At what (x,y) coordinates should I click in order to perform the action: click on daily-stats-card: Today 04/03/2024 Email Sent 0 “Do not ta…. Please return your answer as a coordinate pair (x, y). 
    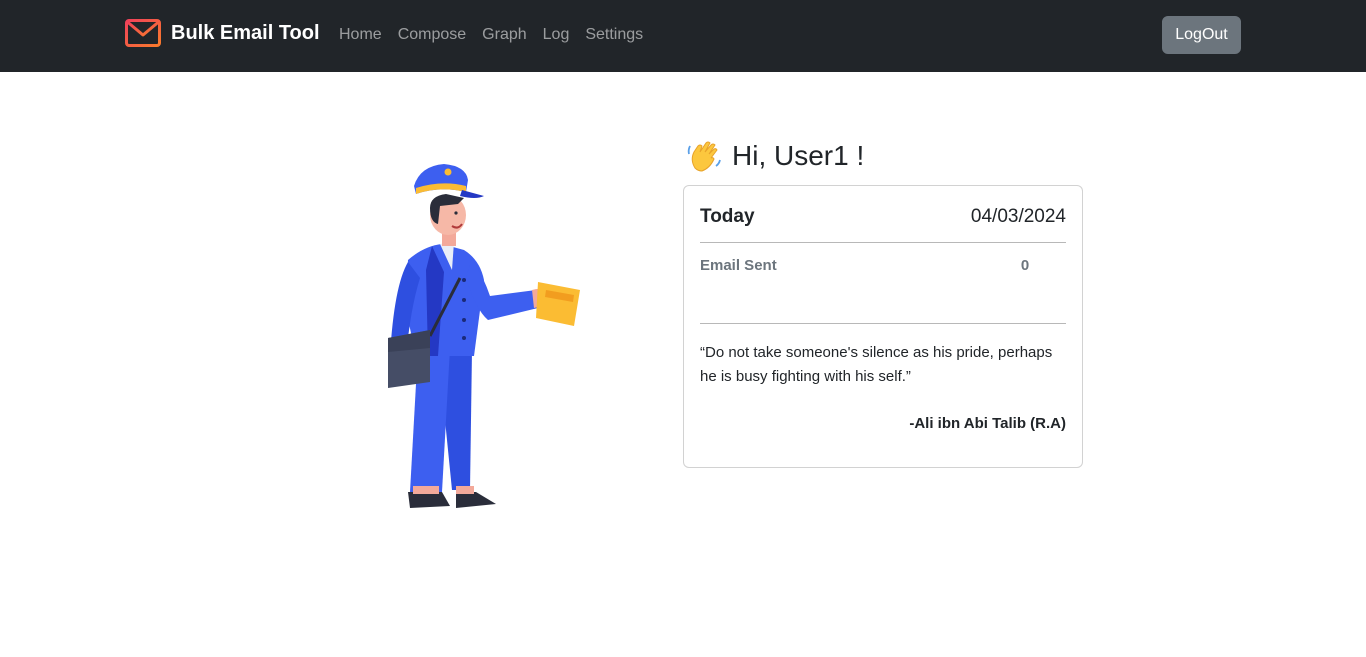
    Looking at the image, I should click on (883, 326).